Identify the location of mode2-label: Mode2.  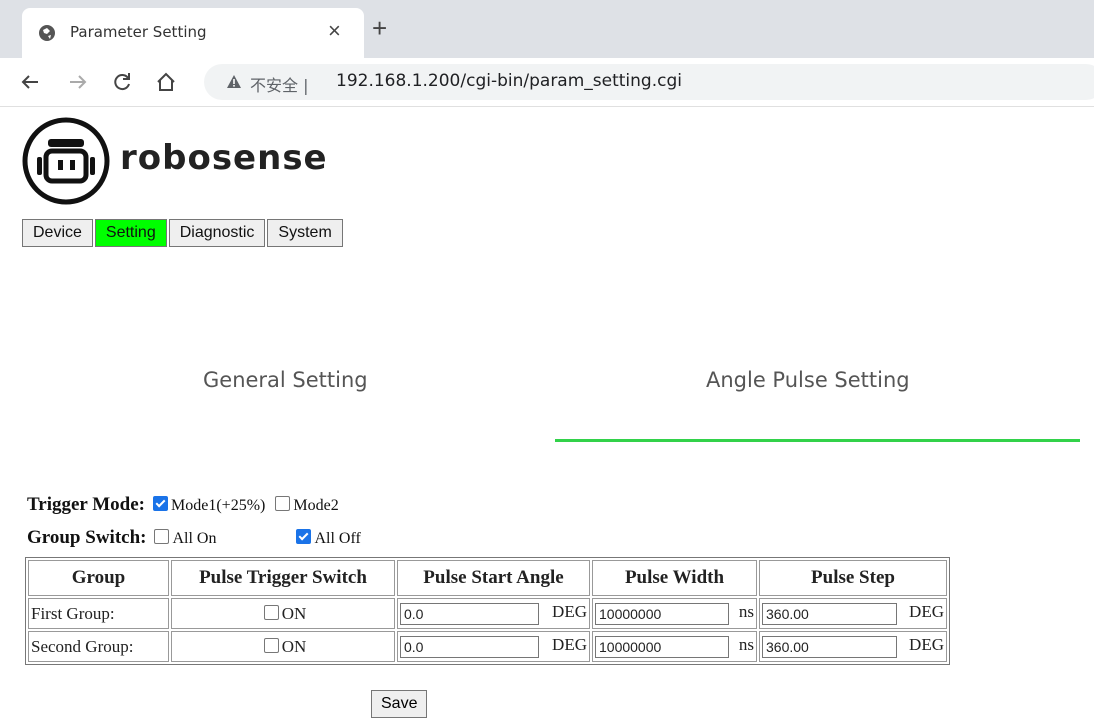
(316, 505).